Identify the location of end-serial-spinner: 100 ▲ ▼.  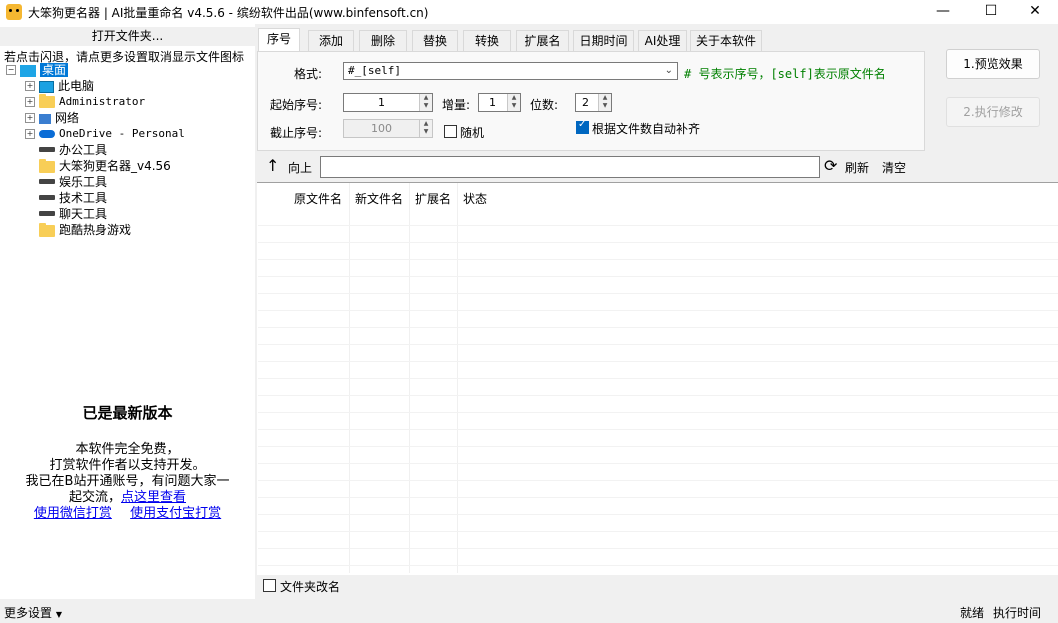
(388, 128).